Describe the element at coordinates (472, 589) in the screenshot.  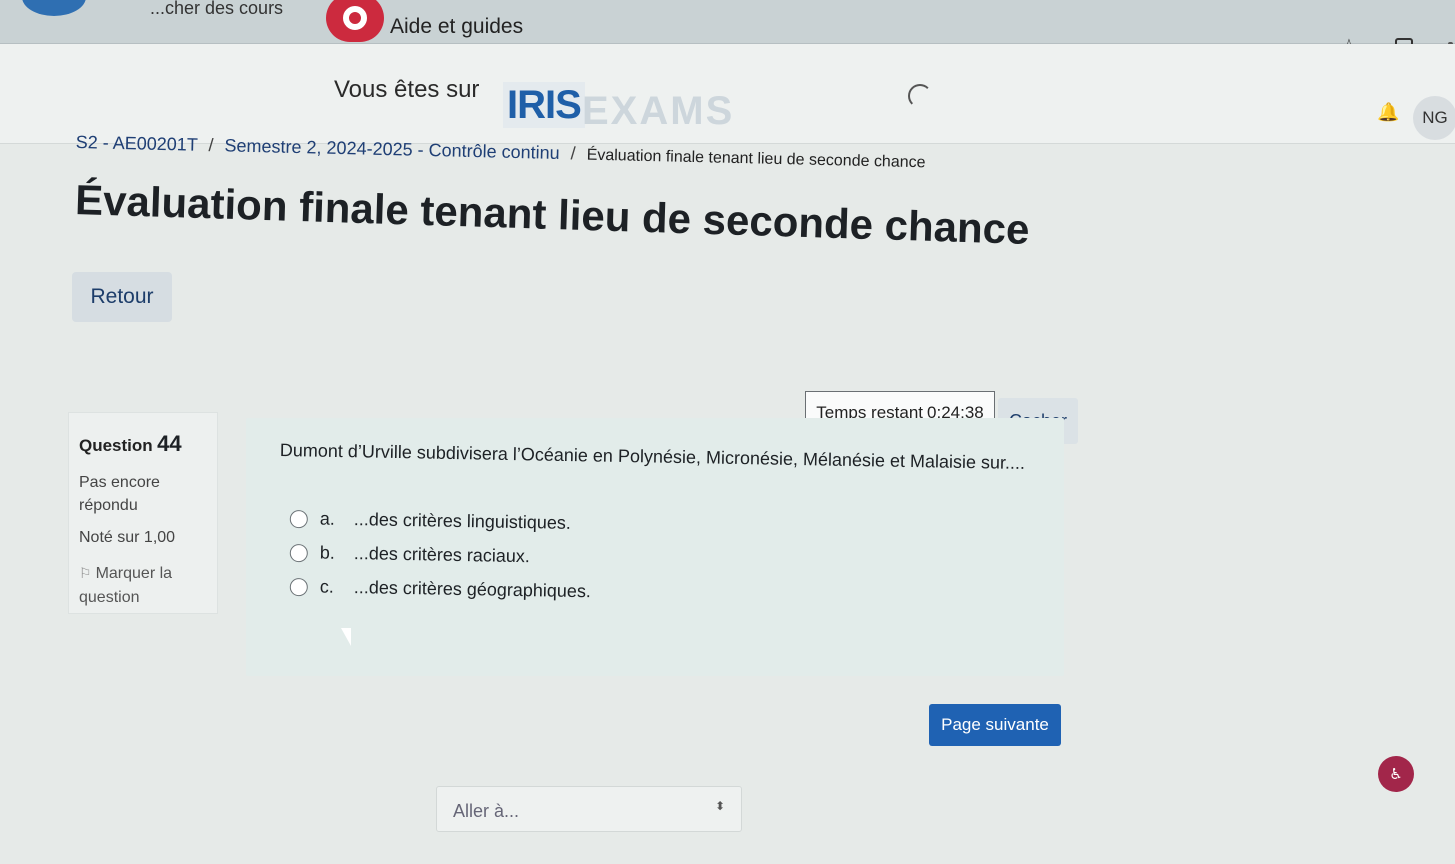
I see `answer-text: ...des critères géographiques.` at that location.